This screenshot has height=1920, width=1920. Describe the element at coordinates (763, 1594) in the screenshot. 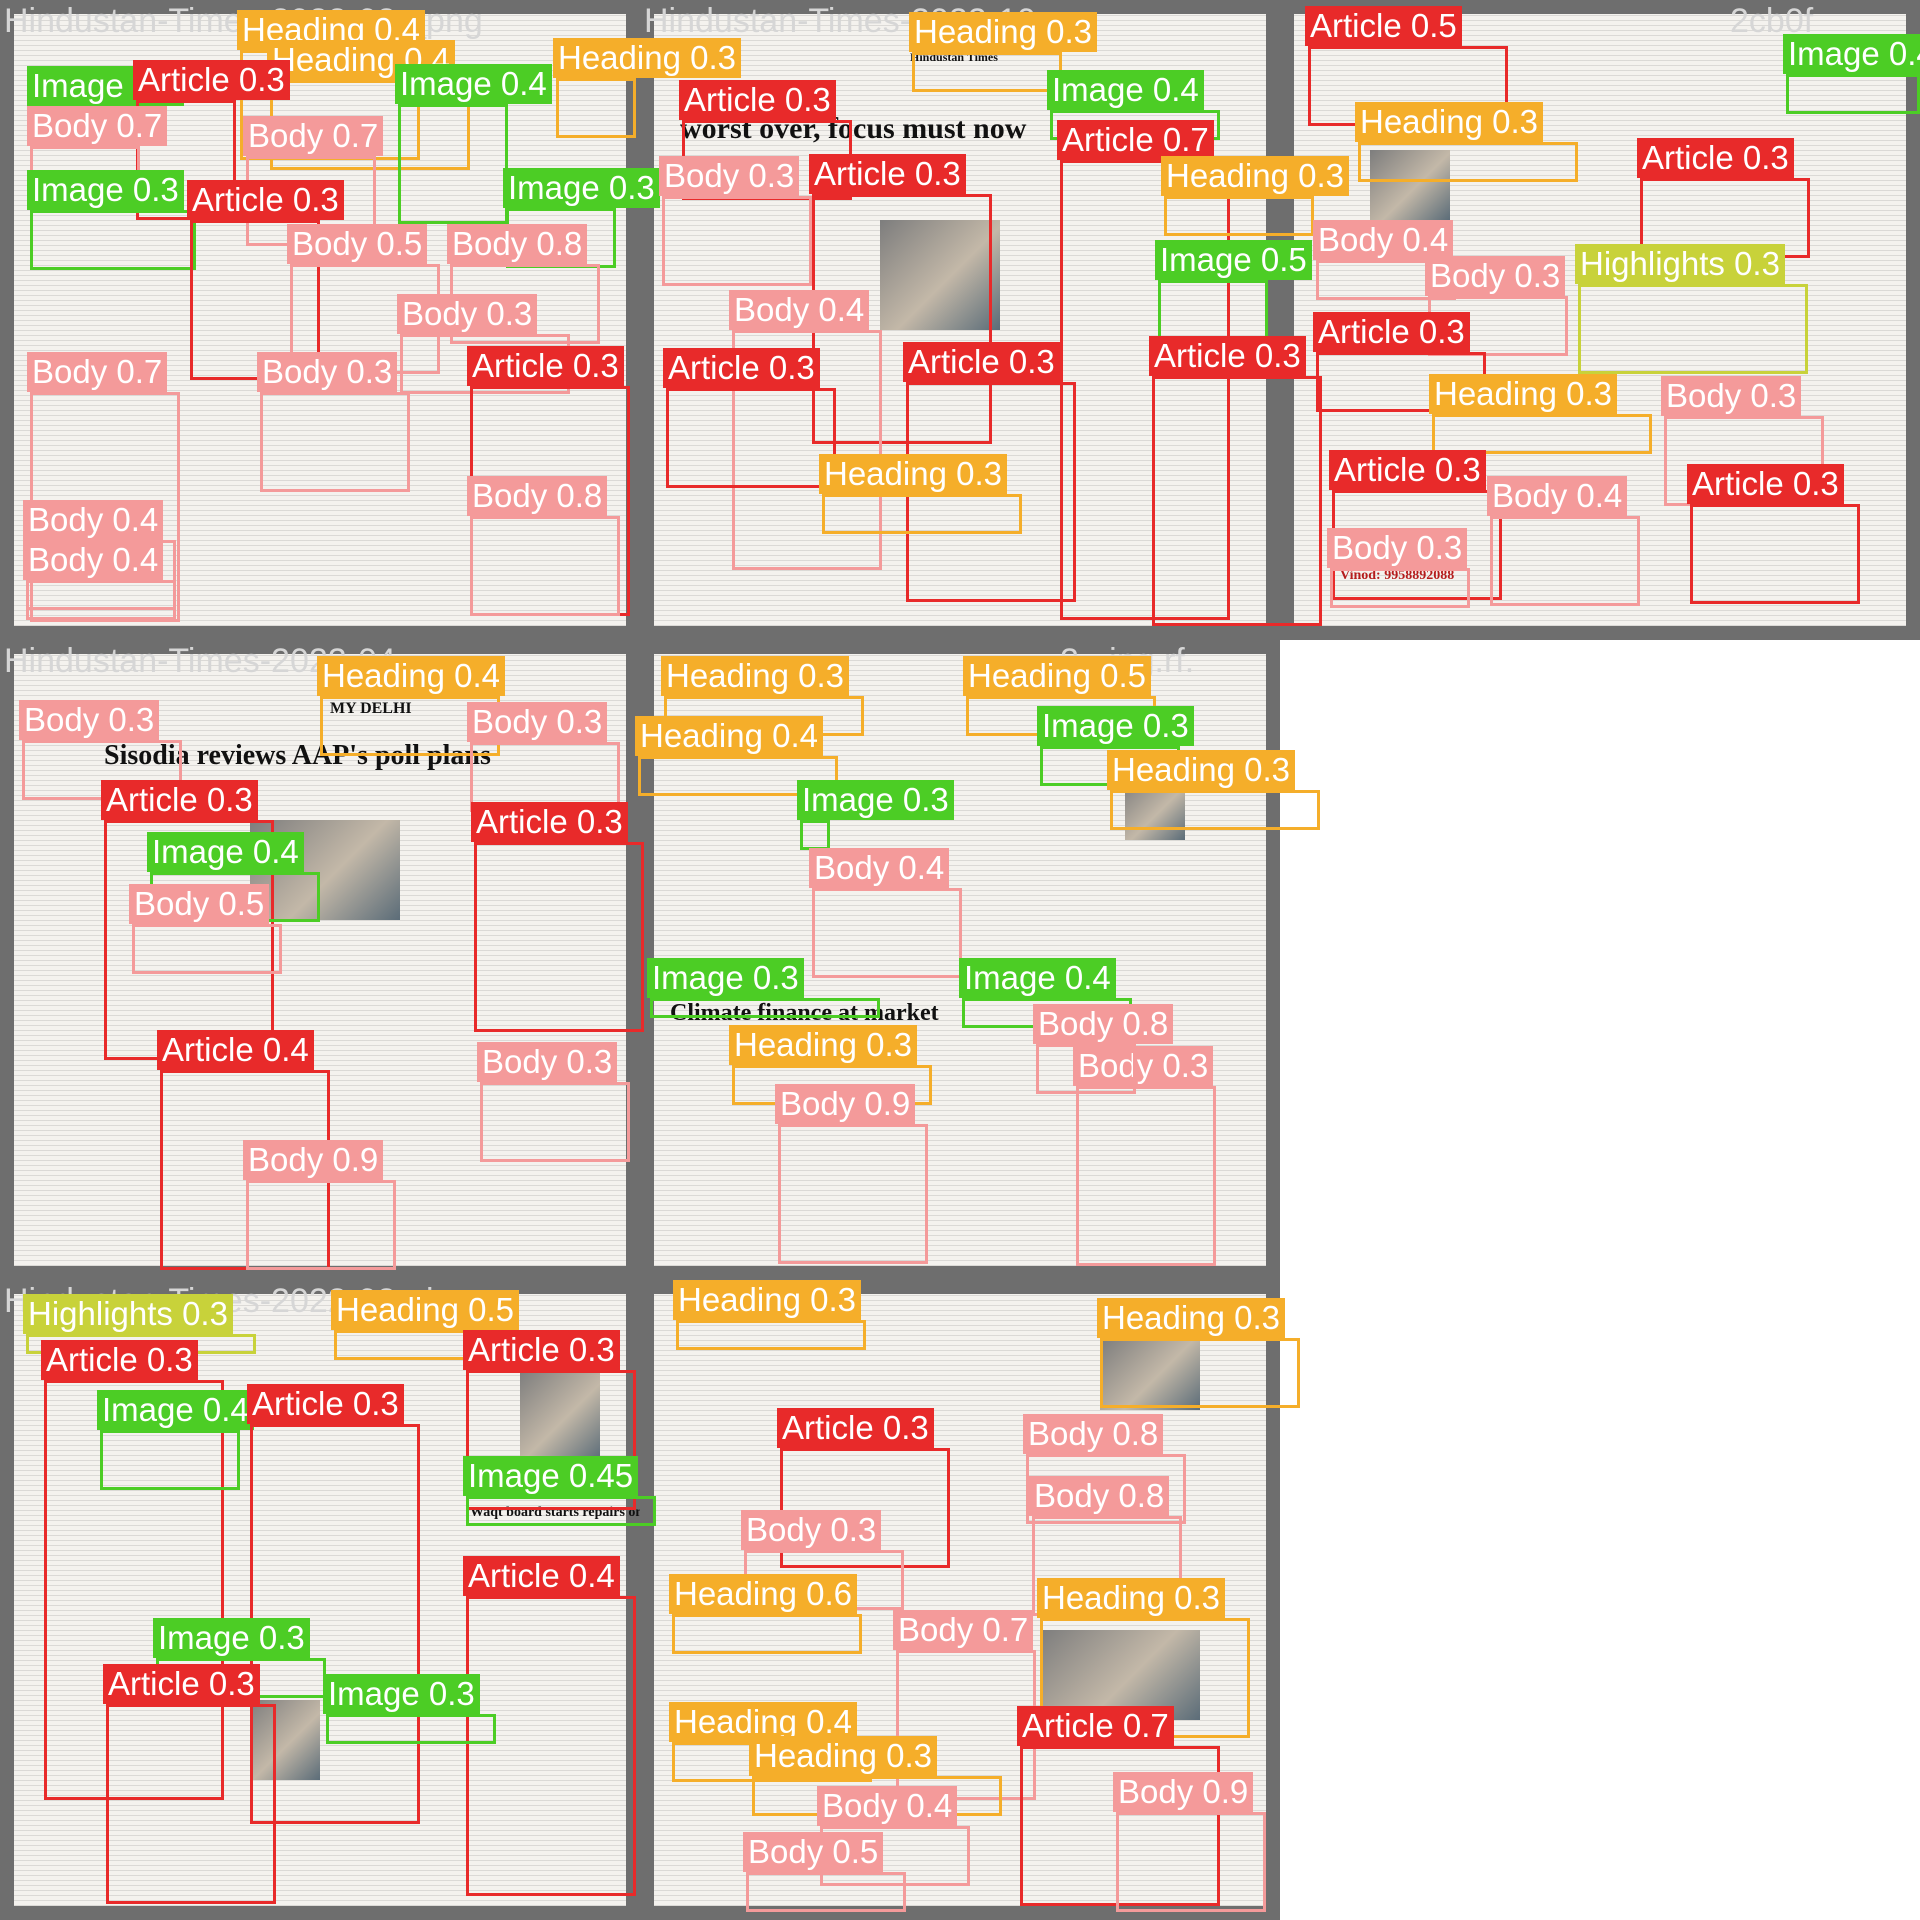

I see `detection-label: Heading 0.6` at that location.